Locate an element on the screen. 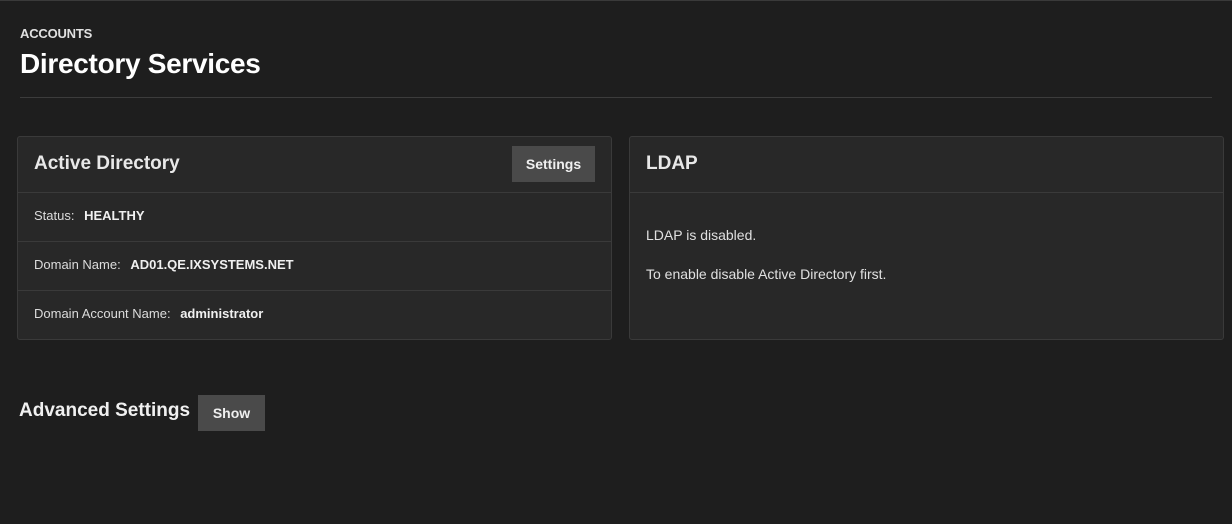  advanced-settings-title: Advanced Settings is located at coordinates (105, 410).